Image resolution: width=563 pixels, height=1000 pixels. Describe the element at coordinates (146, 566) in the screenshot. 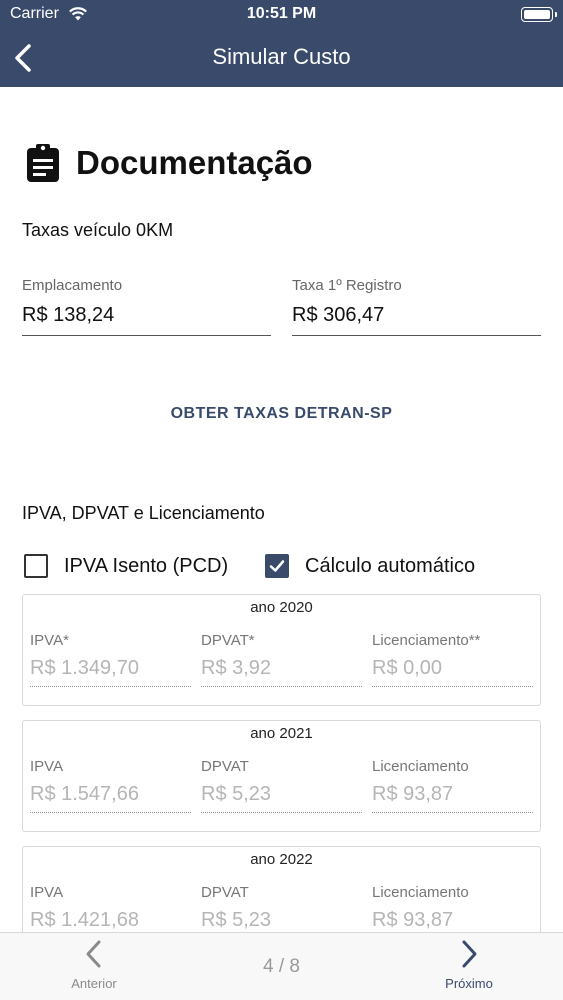

I see `ipva-isento-label: IPVA Isento (PCD)` at that location.